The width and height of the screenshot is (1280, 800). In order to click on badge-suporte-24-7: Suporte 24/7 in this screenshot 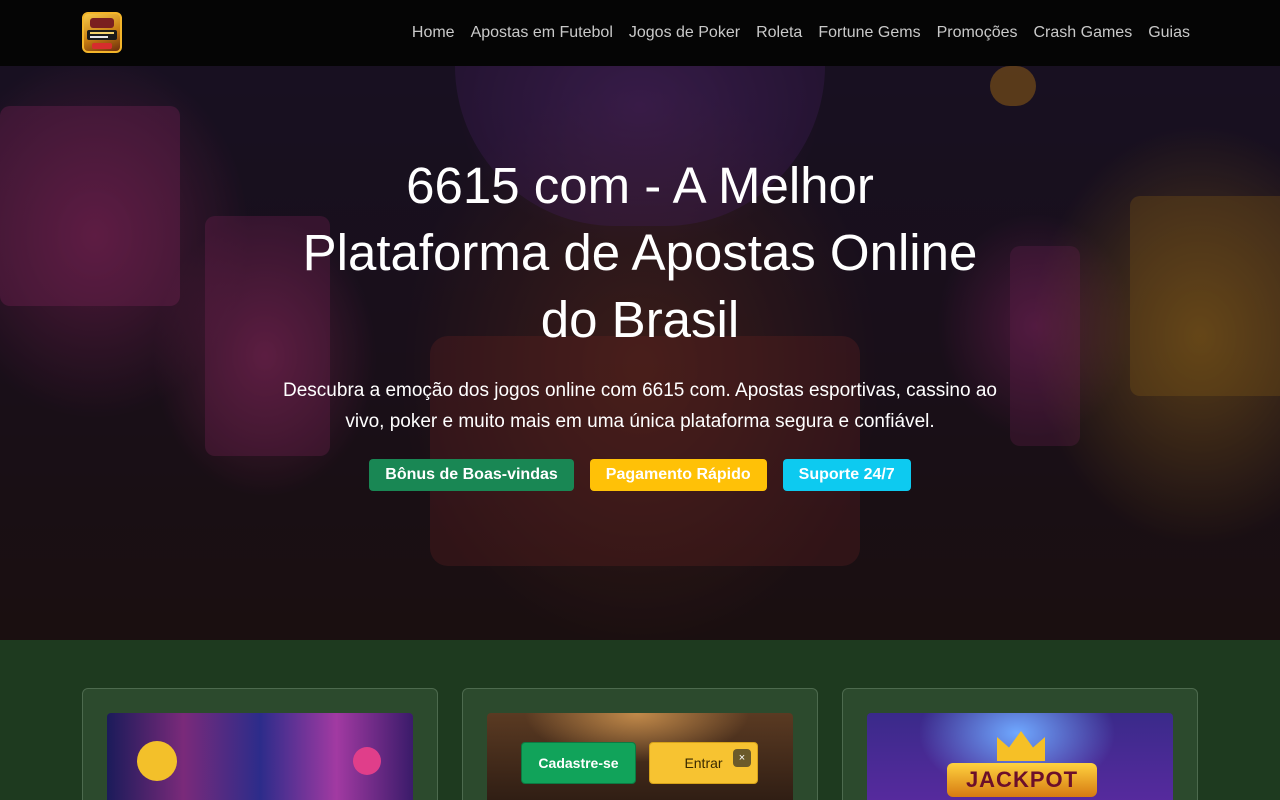, I will do `click(846, 475)`.